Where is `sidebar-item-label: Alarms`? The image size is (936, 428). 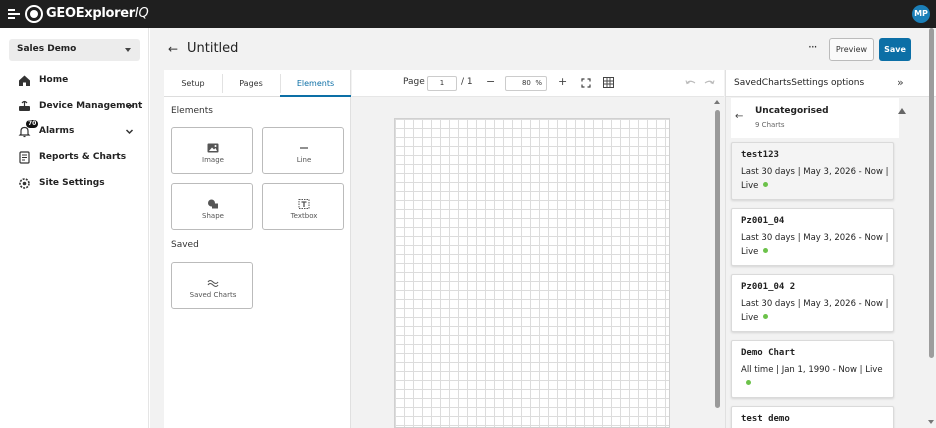
sidebar-item-label: Alarms is located at coordinates (57, 131).